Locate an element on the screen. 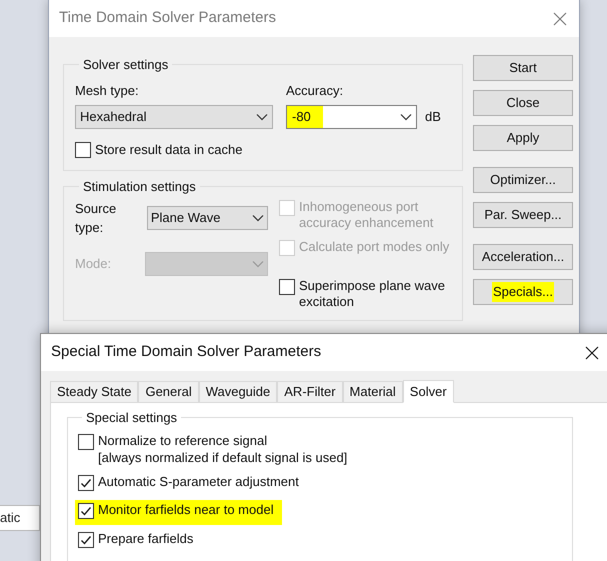 The height and width of the screenshot is (561, 607). checkbox-label: Automatic S-parameter adjustment is located at coordinates (198, 482).